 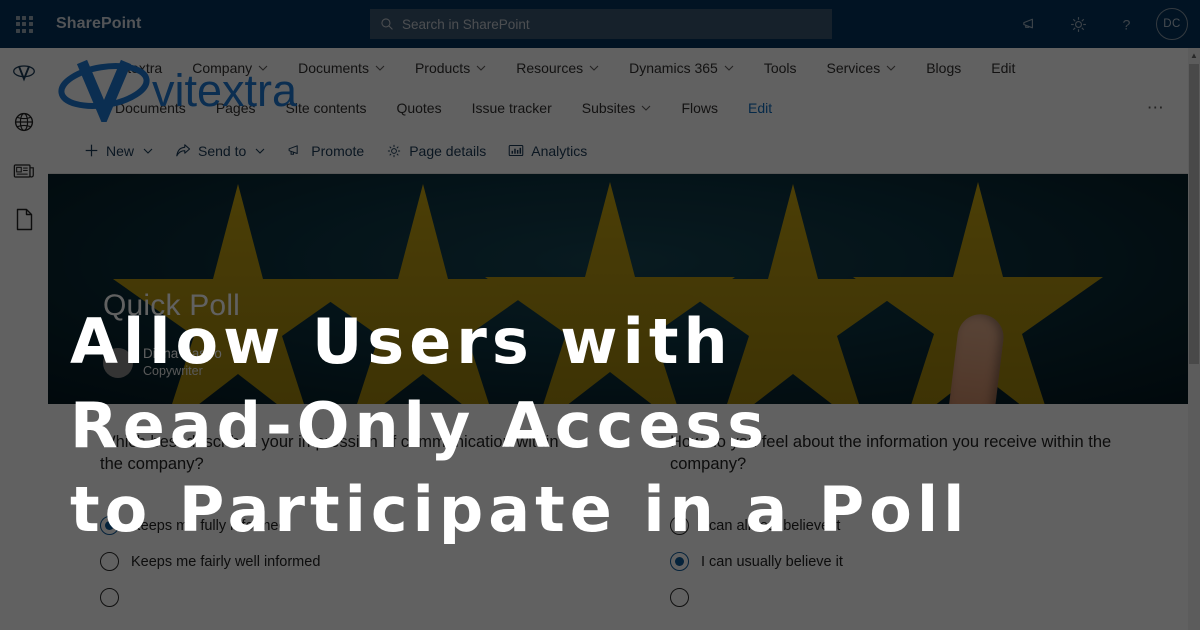 I want to click on subnav-item-pages: Pages, so click(x=236, y=108).